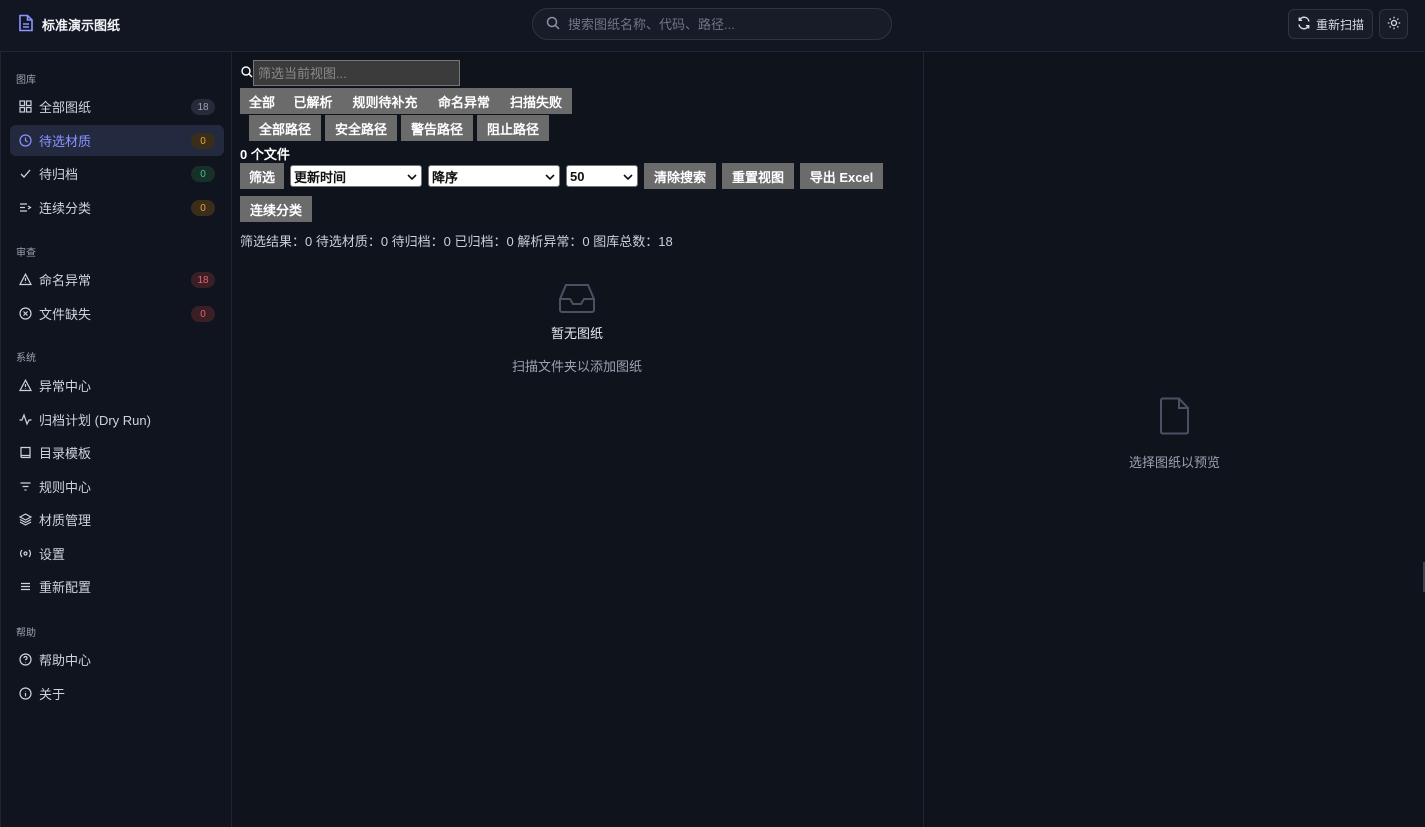 This screenshot has width=1425, height=827. I want to click on sort-field-value: 更新时间, so click(320, 177).